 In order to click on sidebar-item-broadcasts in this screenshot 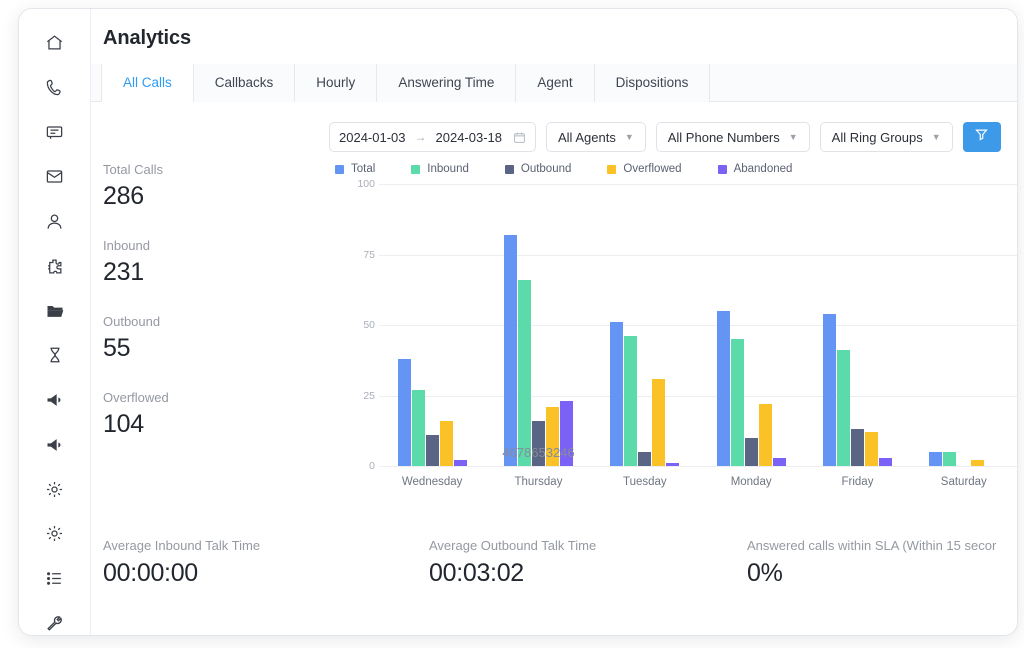, I will do `click(55, 445)`.